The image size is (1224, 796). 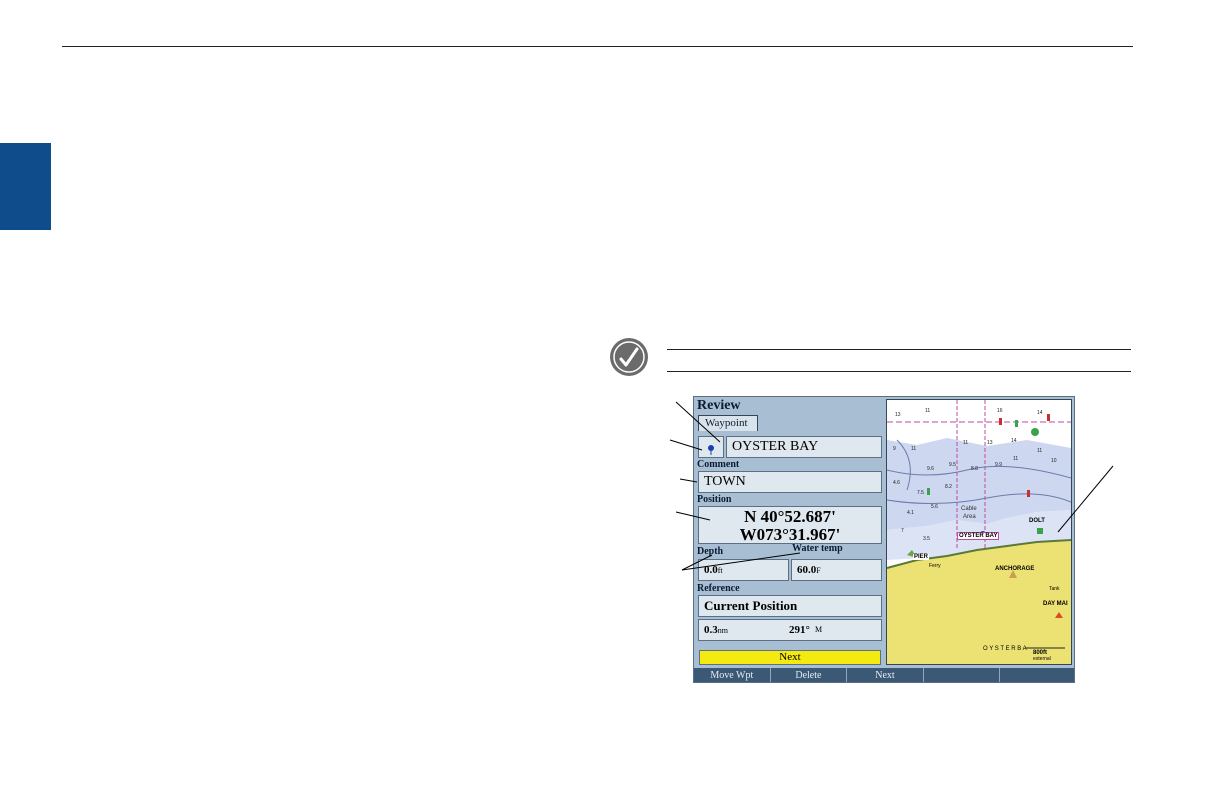 I want to click on softkey-next: Next, so click(x=885, y=675).